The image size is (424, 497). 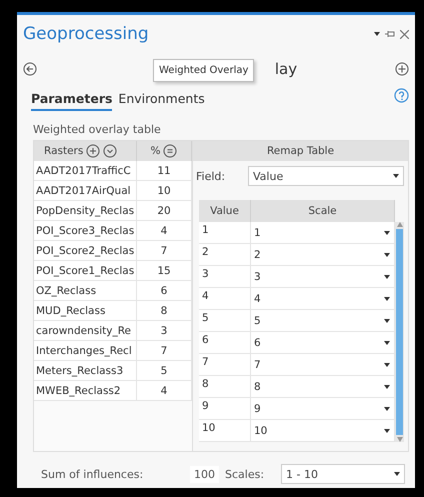 I want to click on tab: Environments, so click(x=161, y=101).